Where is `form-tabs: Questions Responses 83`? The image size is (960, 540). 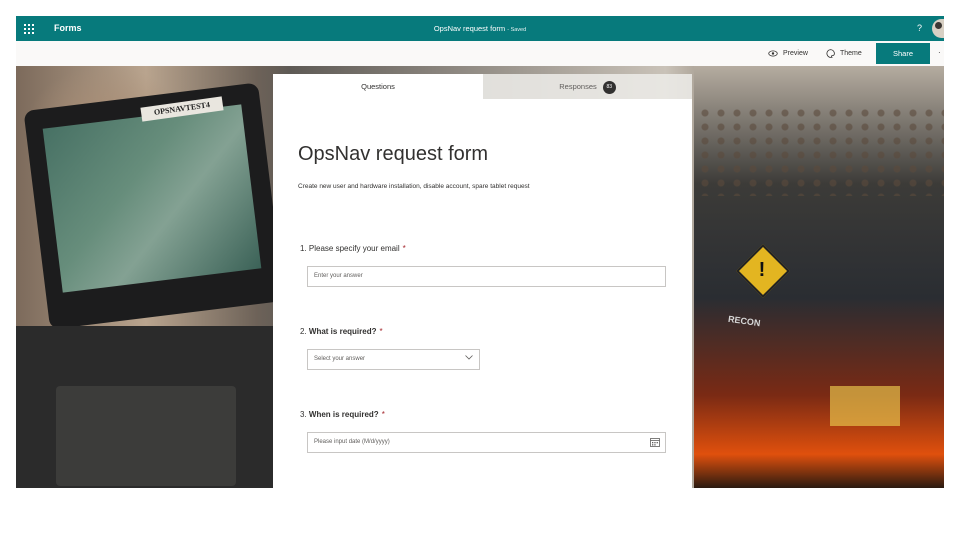
form-tabs: Questions Responses 83 is located at coordinates (482, 86).